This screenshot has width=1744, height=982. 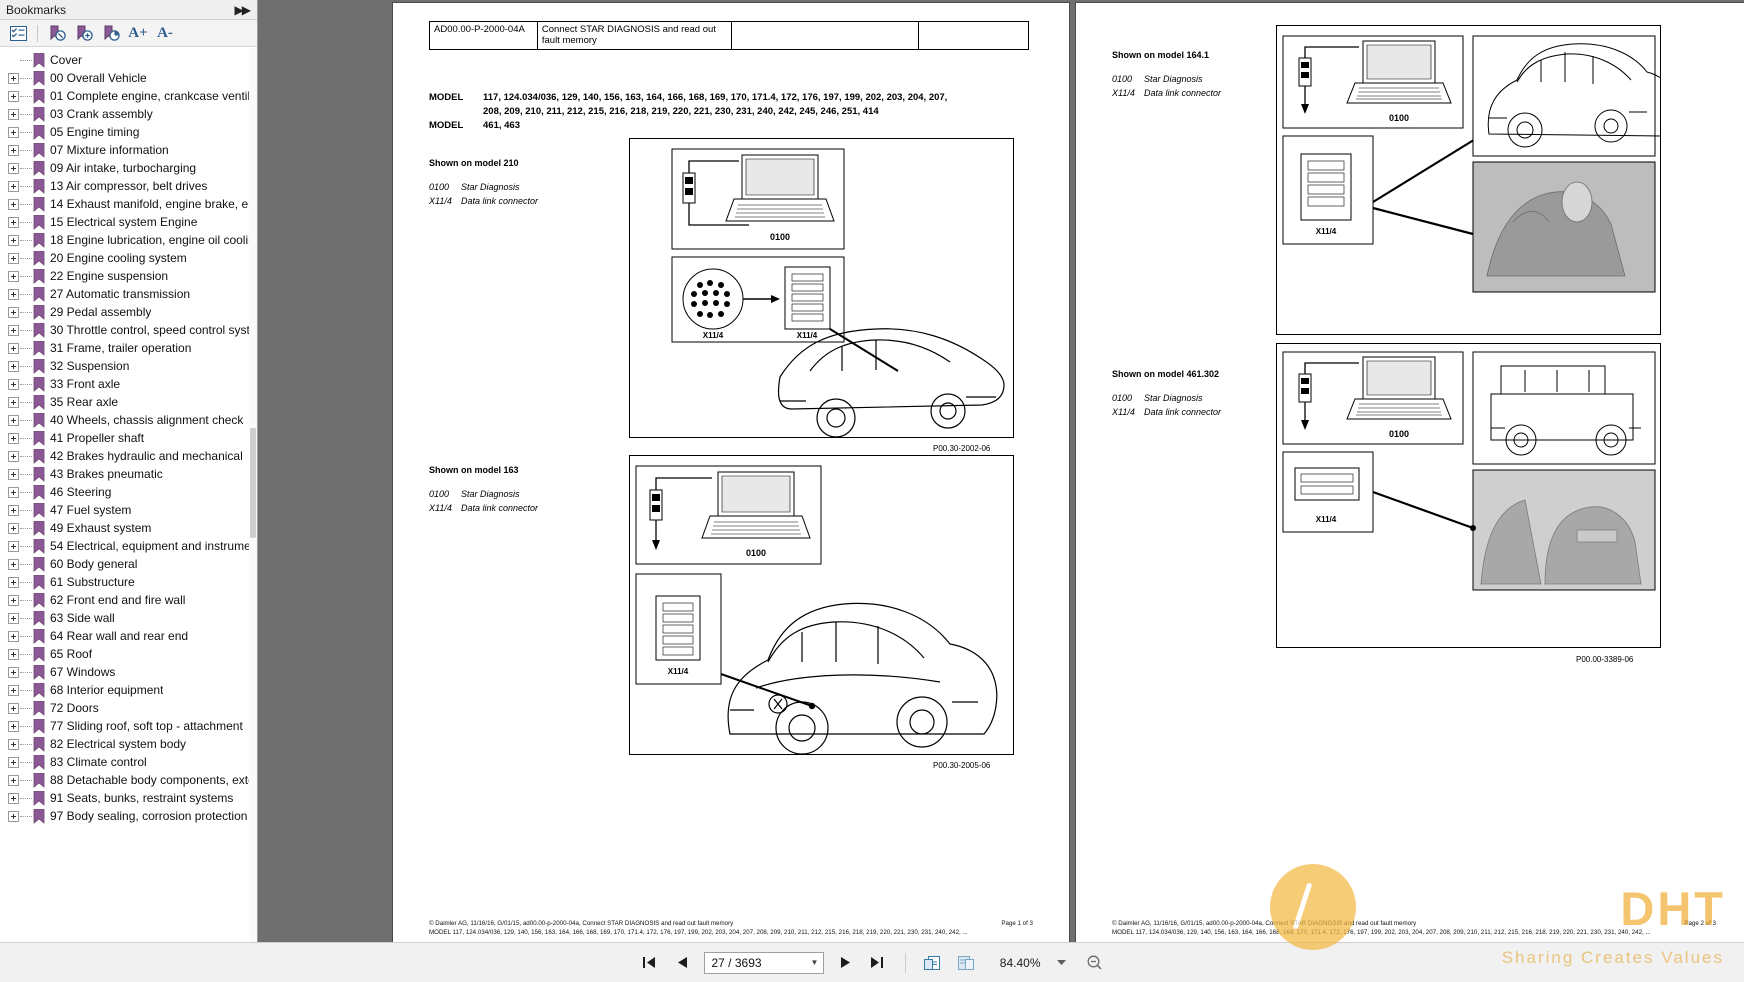 I want to click on bookmark-item: 63 Side wall, so click(x=128, y=618).